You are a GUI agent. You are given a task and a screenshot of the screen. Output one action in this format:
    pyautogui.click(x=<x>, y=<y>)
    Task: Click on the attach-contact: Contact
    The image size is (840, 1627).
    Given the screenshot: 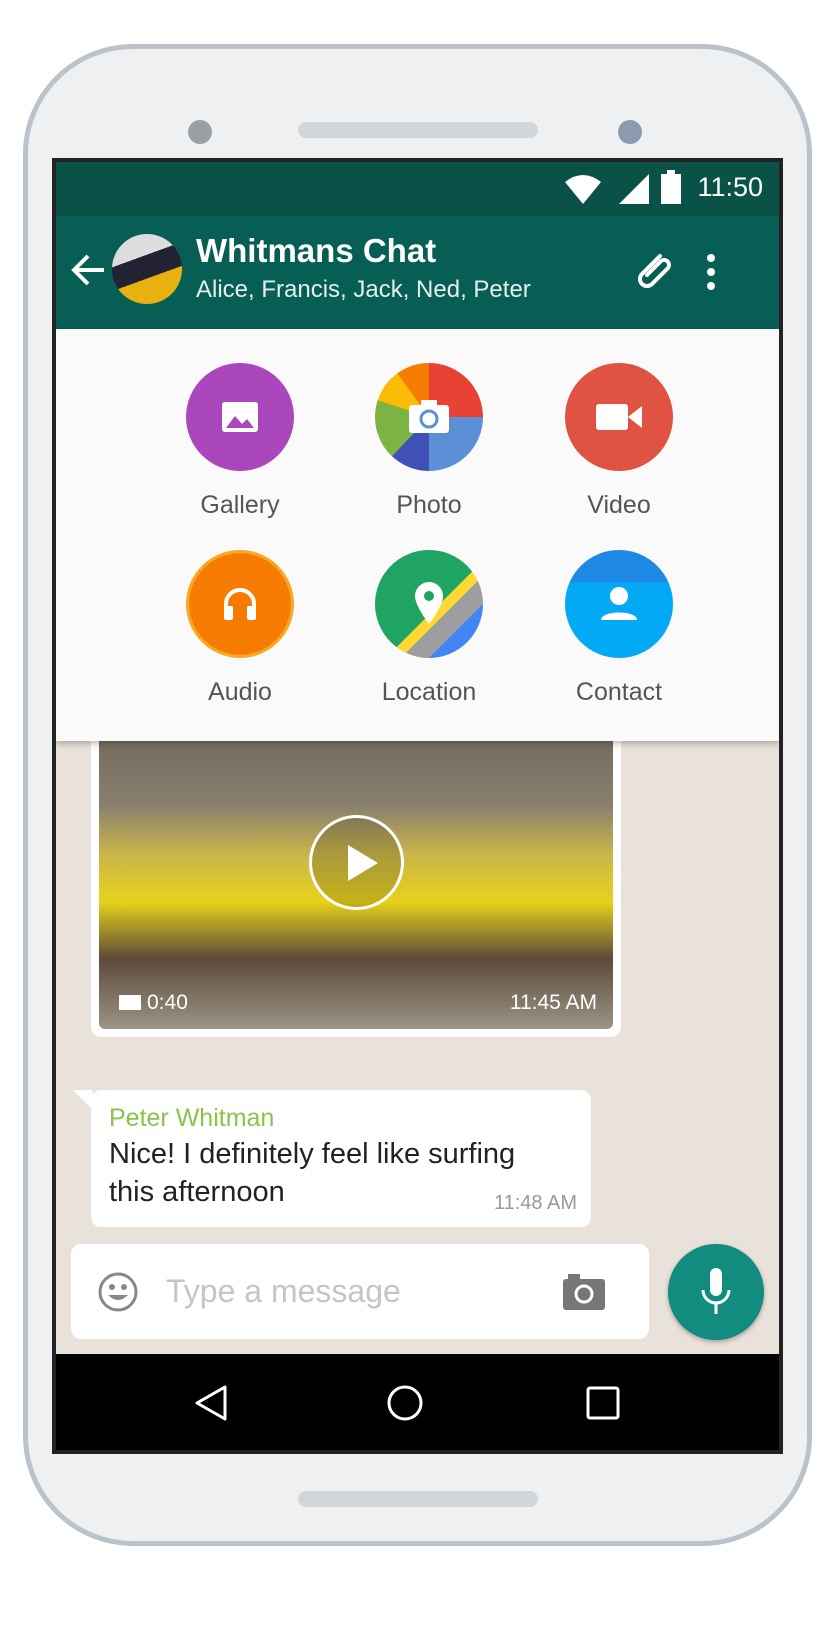 What is the action you would take?
    pyautogui.click(x=619, y=628)
    